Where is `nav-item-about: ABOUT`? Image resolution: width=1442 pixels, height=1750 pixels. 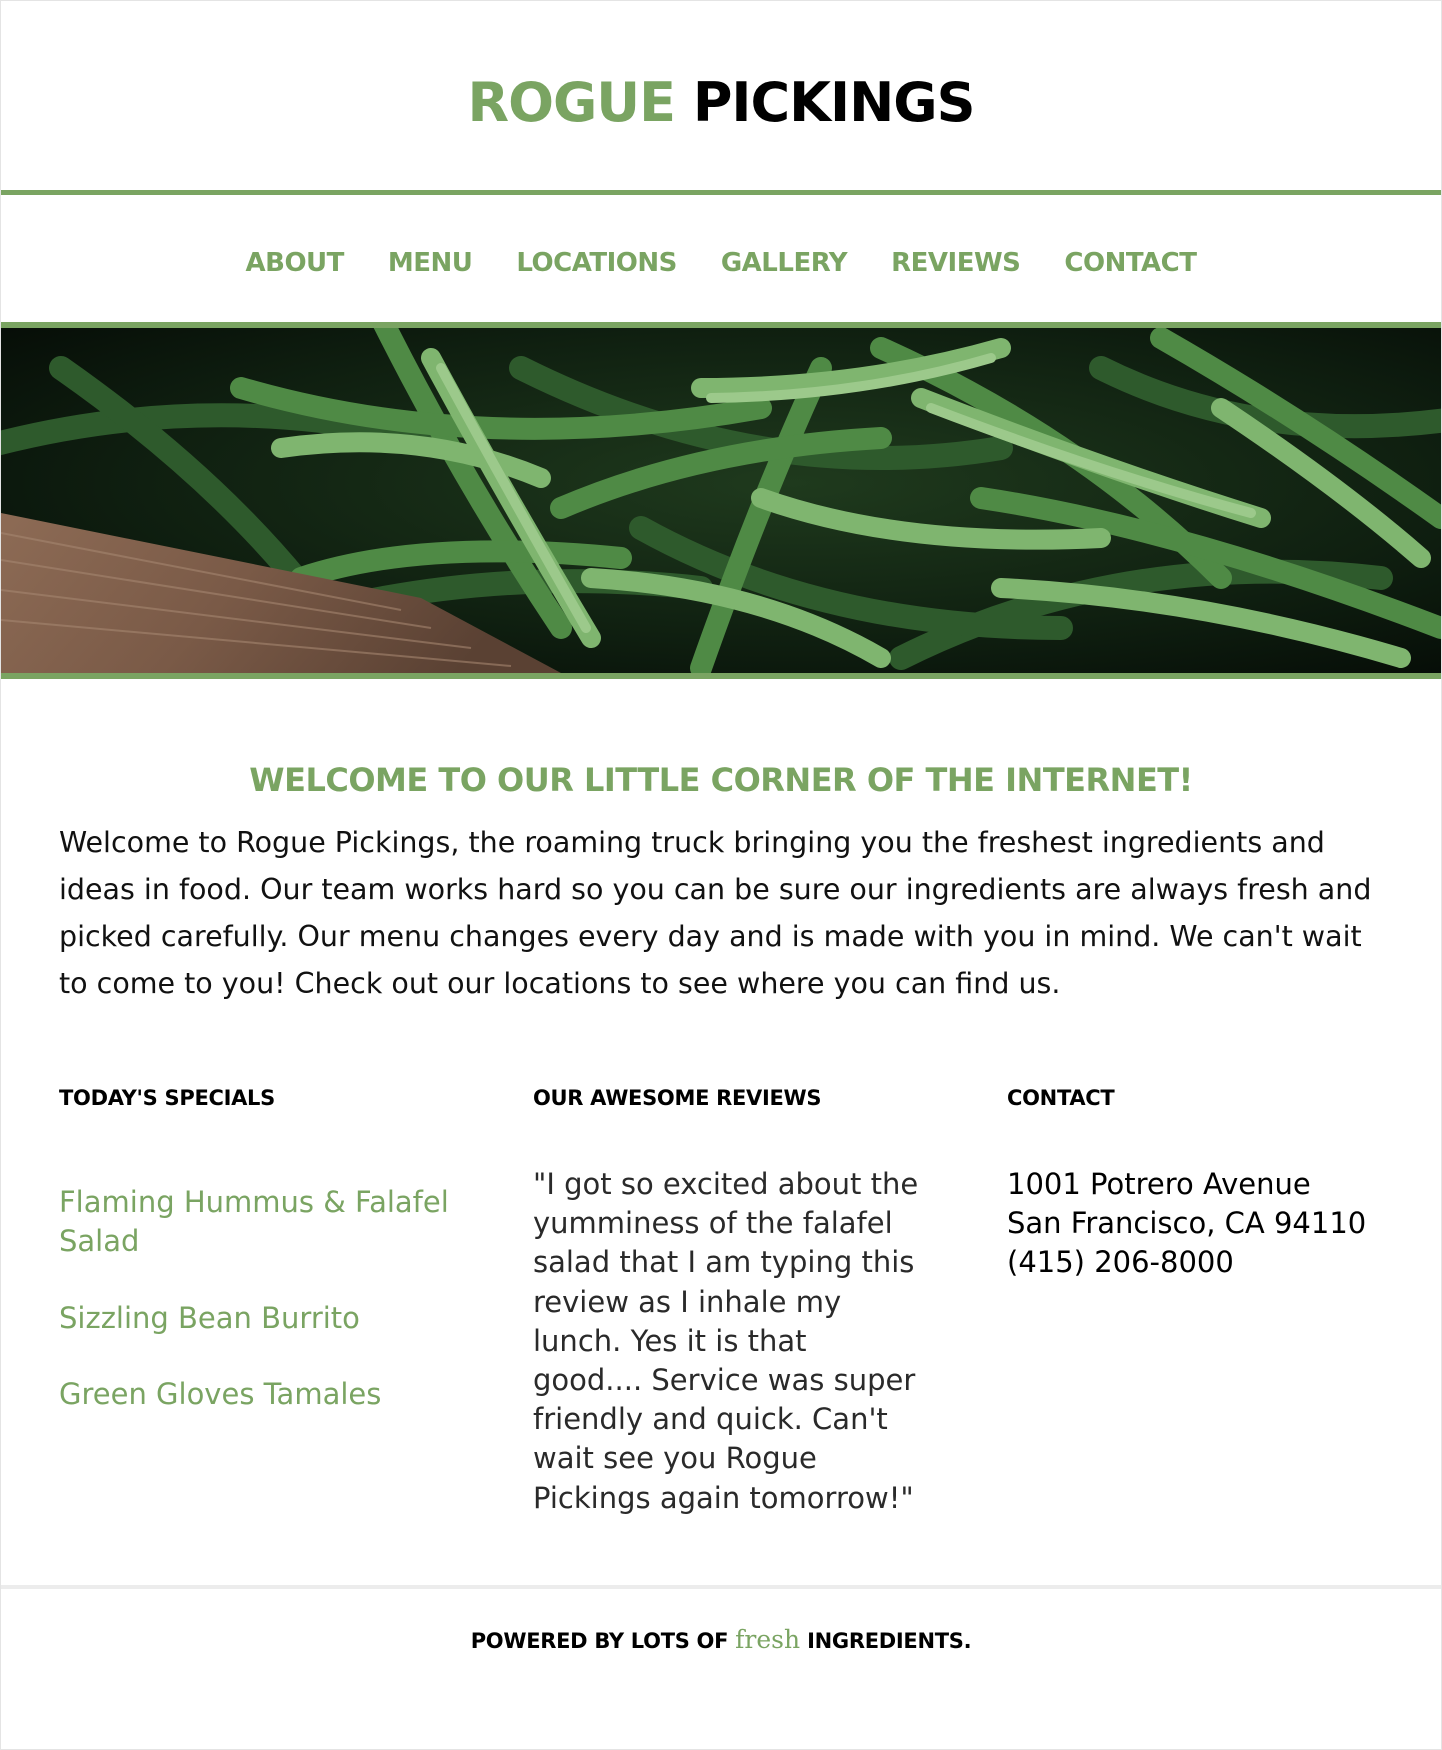
nav-item-about: ABOUT is located at coordinates (295, 263).